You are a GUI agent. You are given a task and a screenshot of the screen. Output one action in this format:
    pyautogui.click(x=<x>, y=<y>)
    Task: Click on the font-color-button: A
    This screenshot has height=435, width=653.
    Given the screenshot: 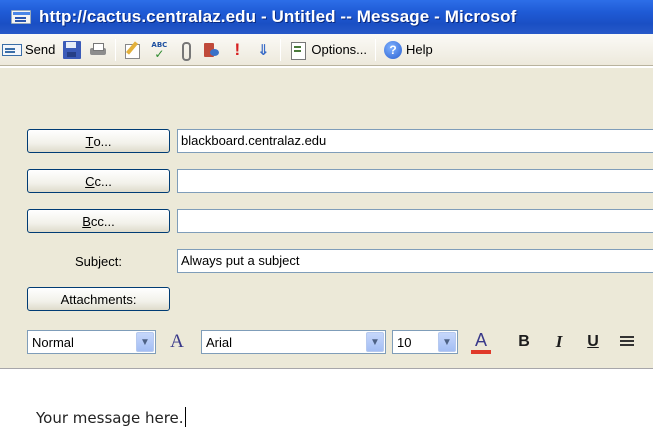 What is the action you would take?
    pyautogui.click(x=481, y=342)
    